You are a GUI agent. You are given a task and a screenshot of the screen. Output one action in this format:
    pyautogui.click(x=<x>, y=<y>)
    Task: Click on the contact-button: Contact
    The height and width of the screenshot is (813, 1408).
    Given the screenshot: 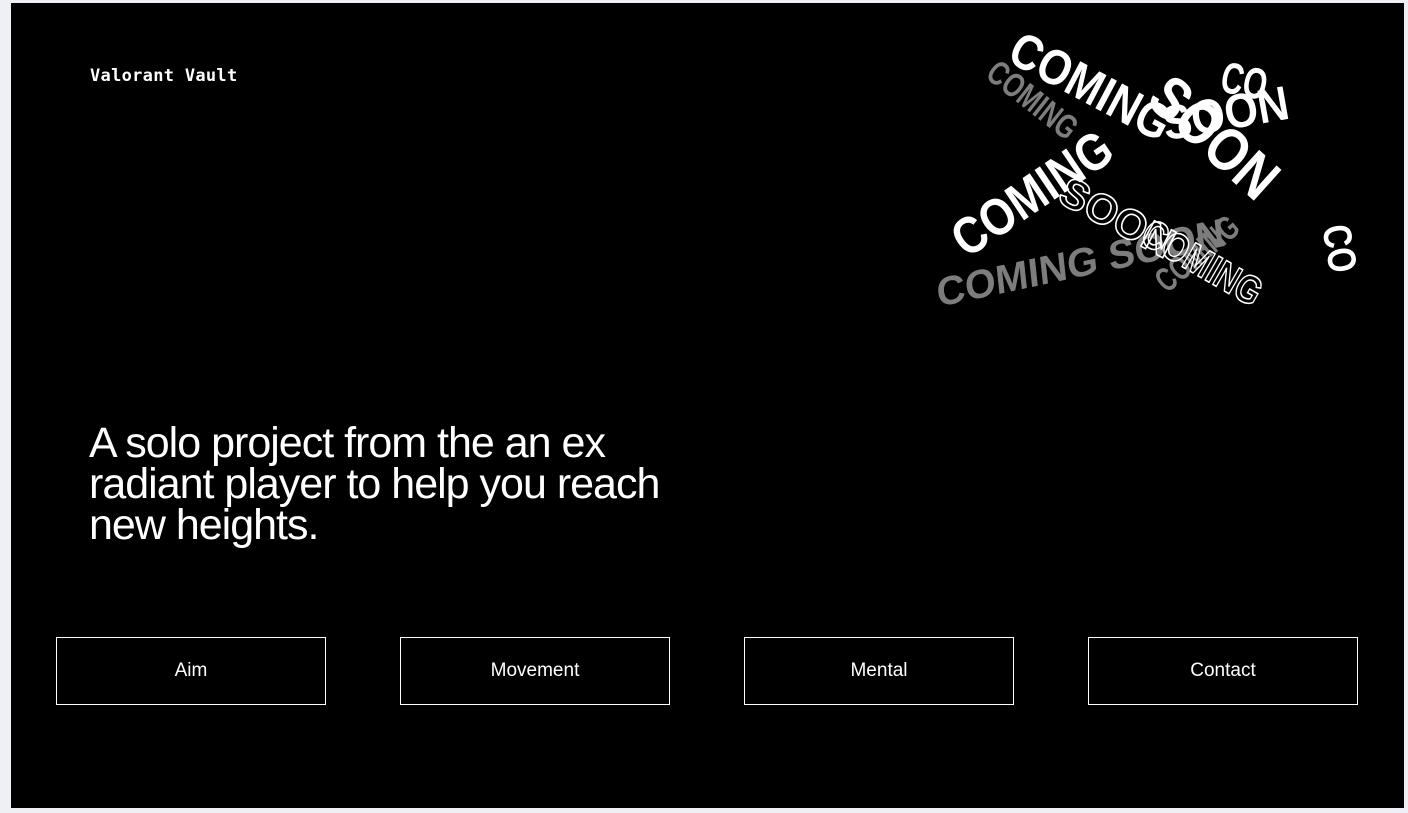 What is the action you would take?
    pyautogui.click(x=1223, y=671)
    